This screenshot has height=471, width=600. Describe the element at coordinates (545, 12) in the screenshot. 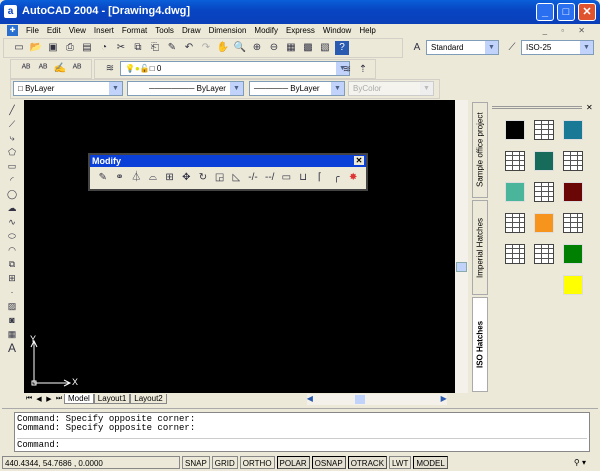

I see `minimize-button: _` at that location.